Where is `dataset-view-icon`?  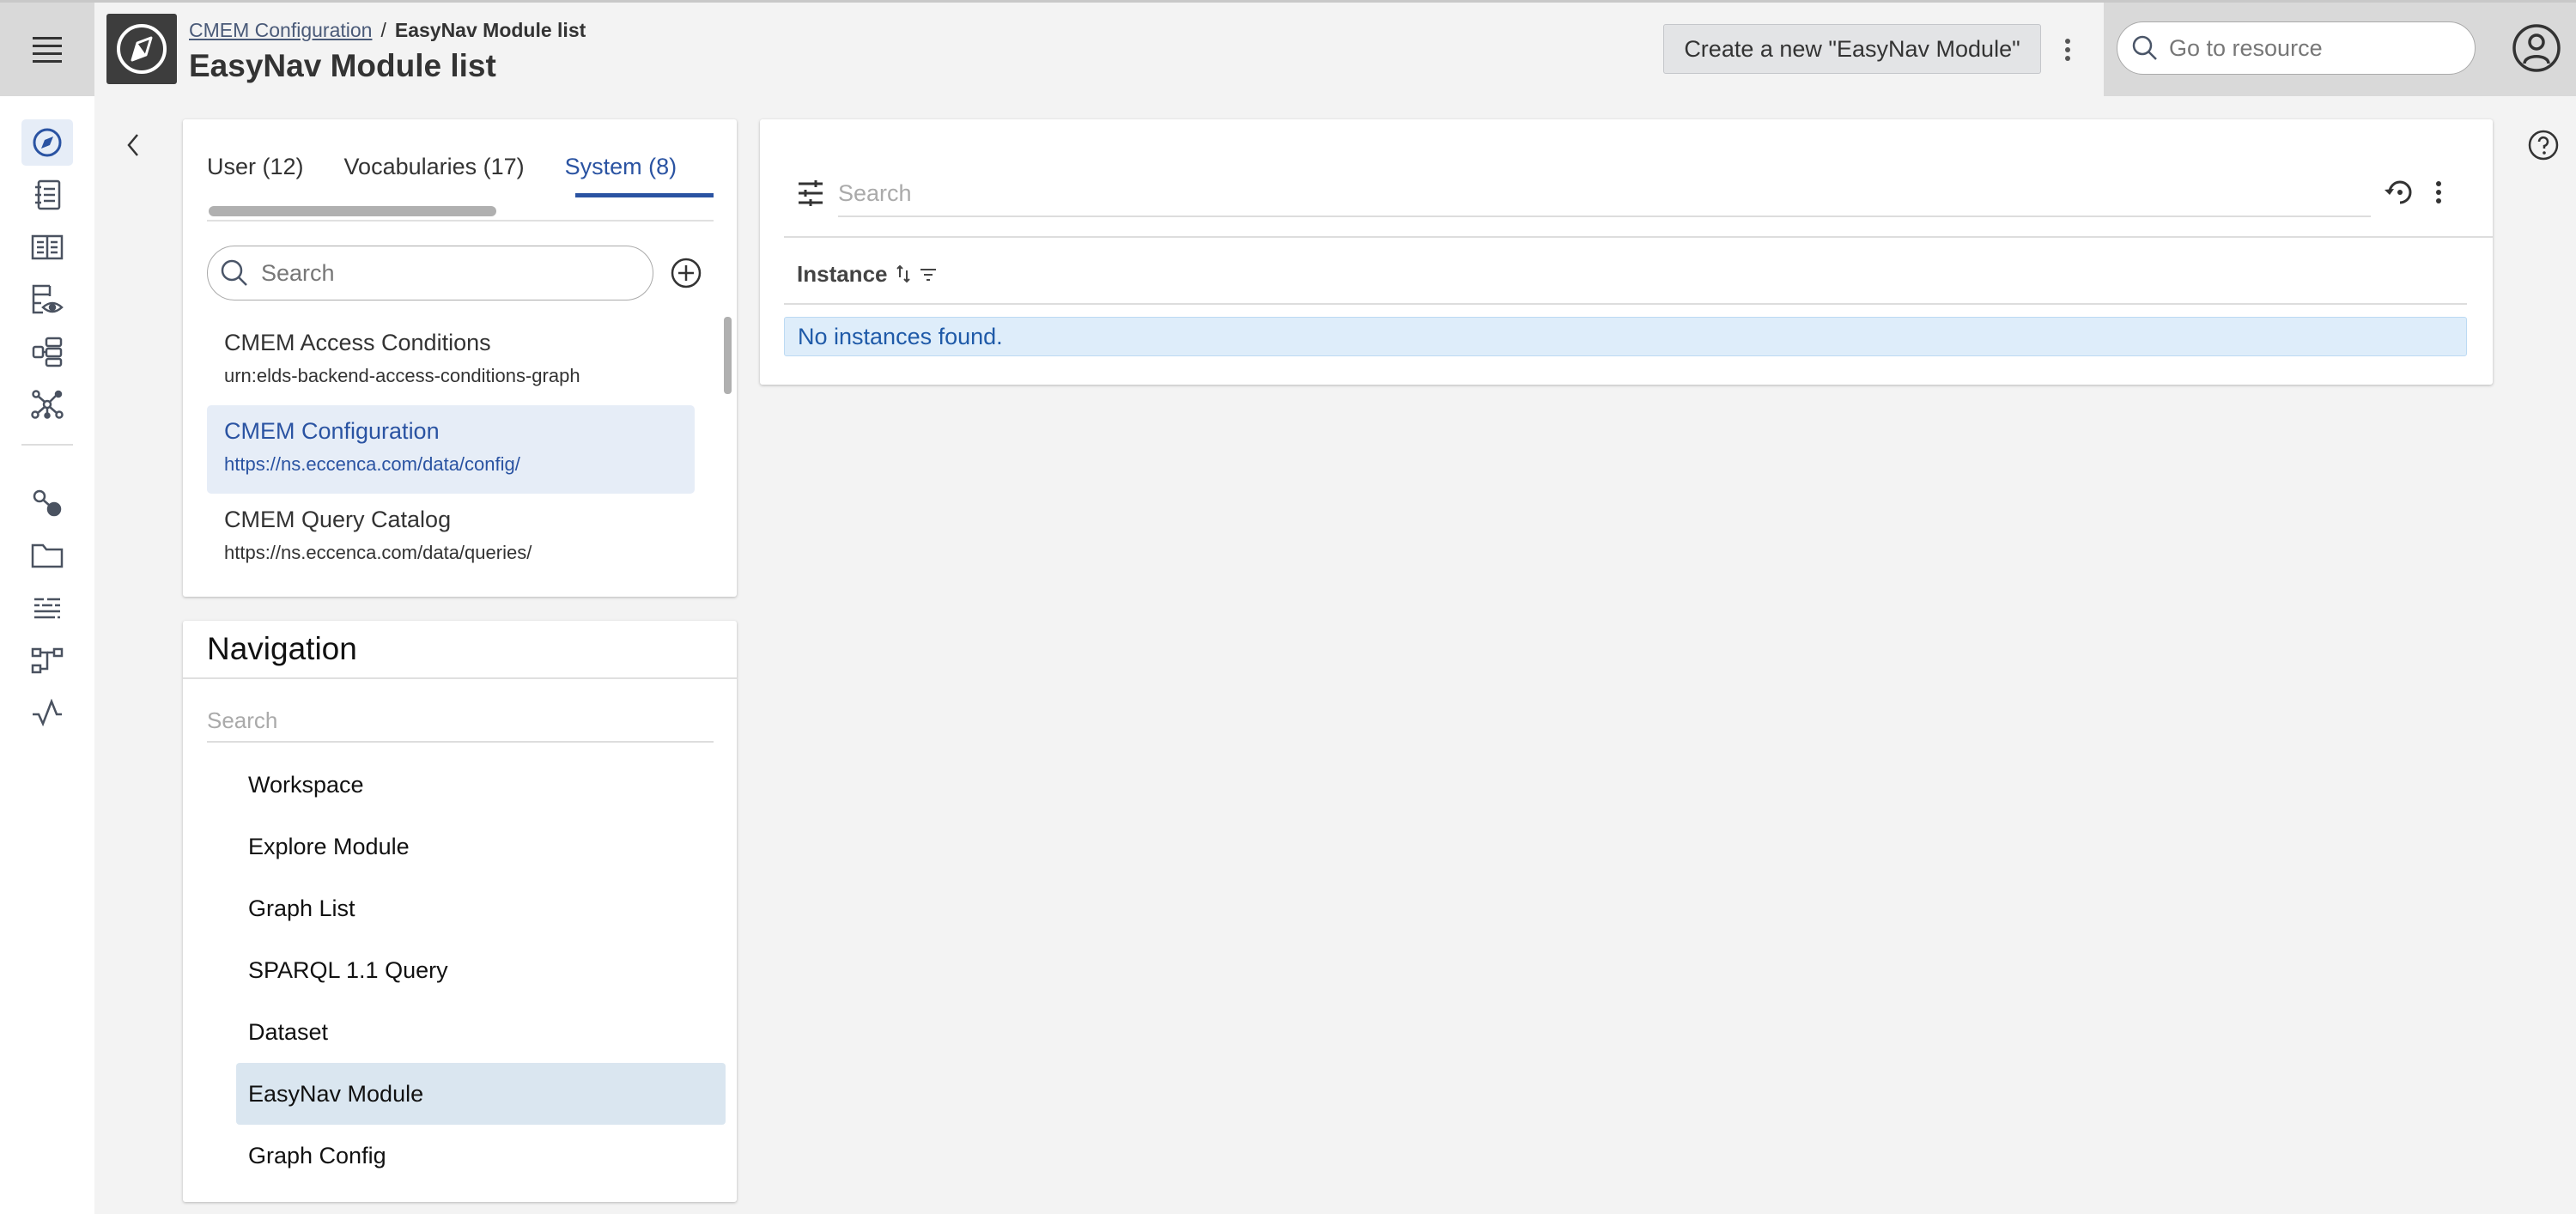 dataset-view-icon is located at coordinates (48, 299).